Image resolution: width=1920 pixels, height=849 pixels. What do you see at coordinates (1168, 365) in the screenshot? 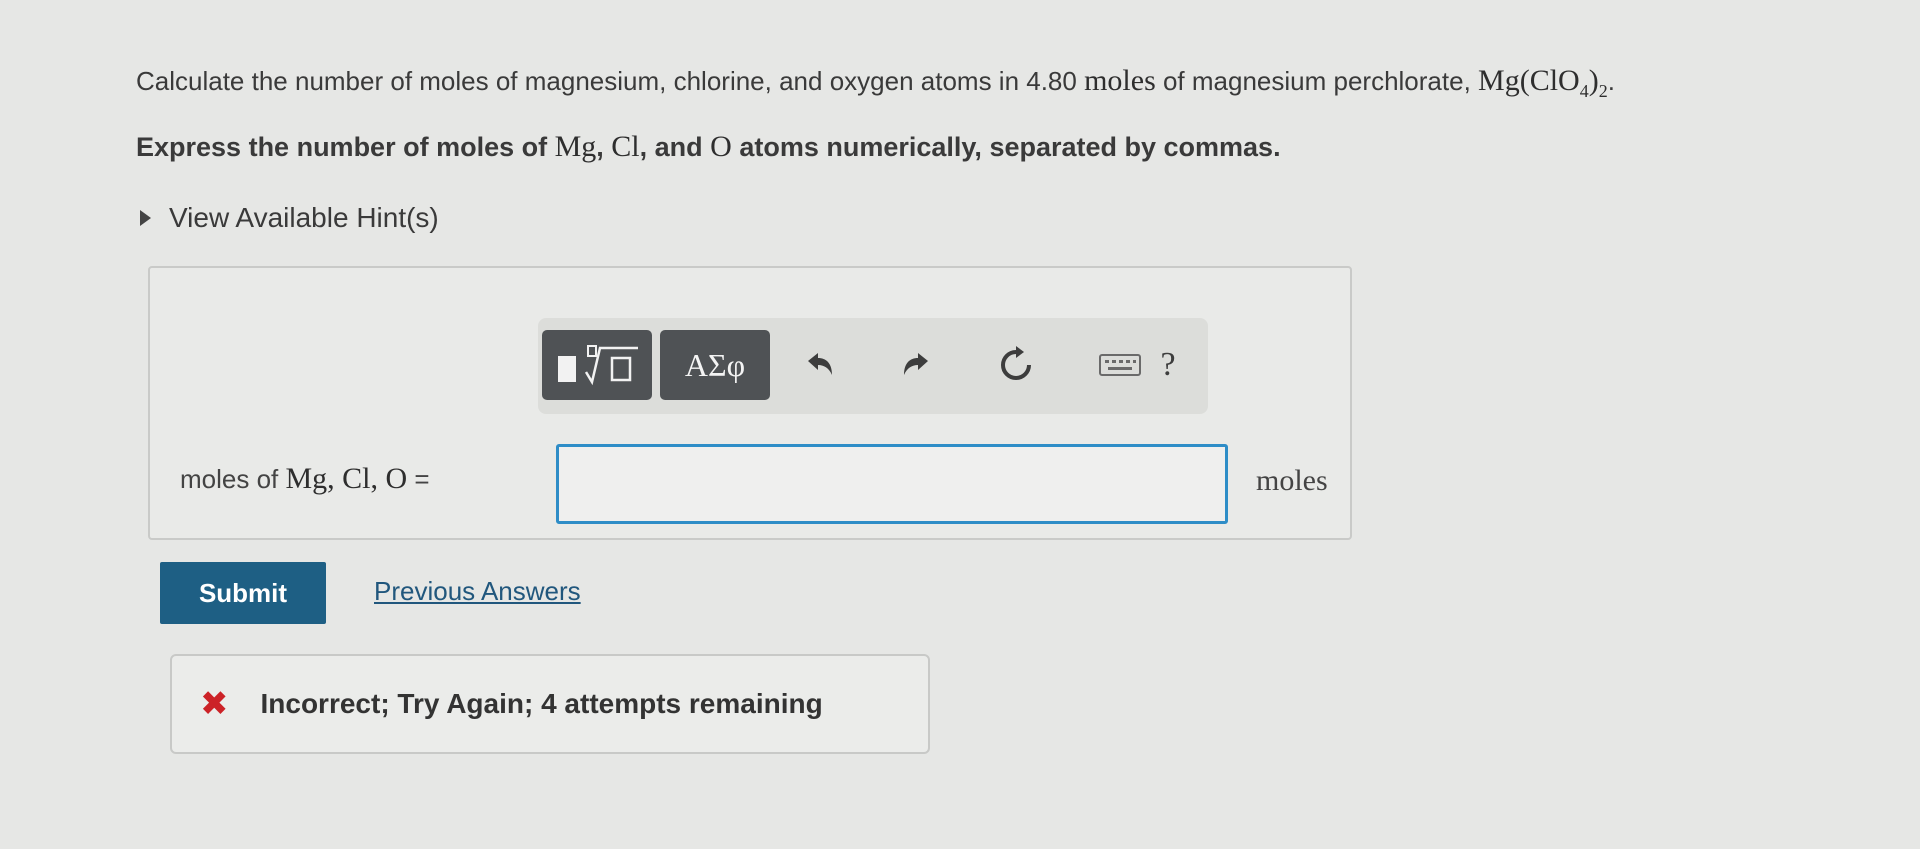
I see `help-button: ?` at bounding box center [1168, 365].